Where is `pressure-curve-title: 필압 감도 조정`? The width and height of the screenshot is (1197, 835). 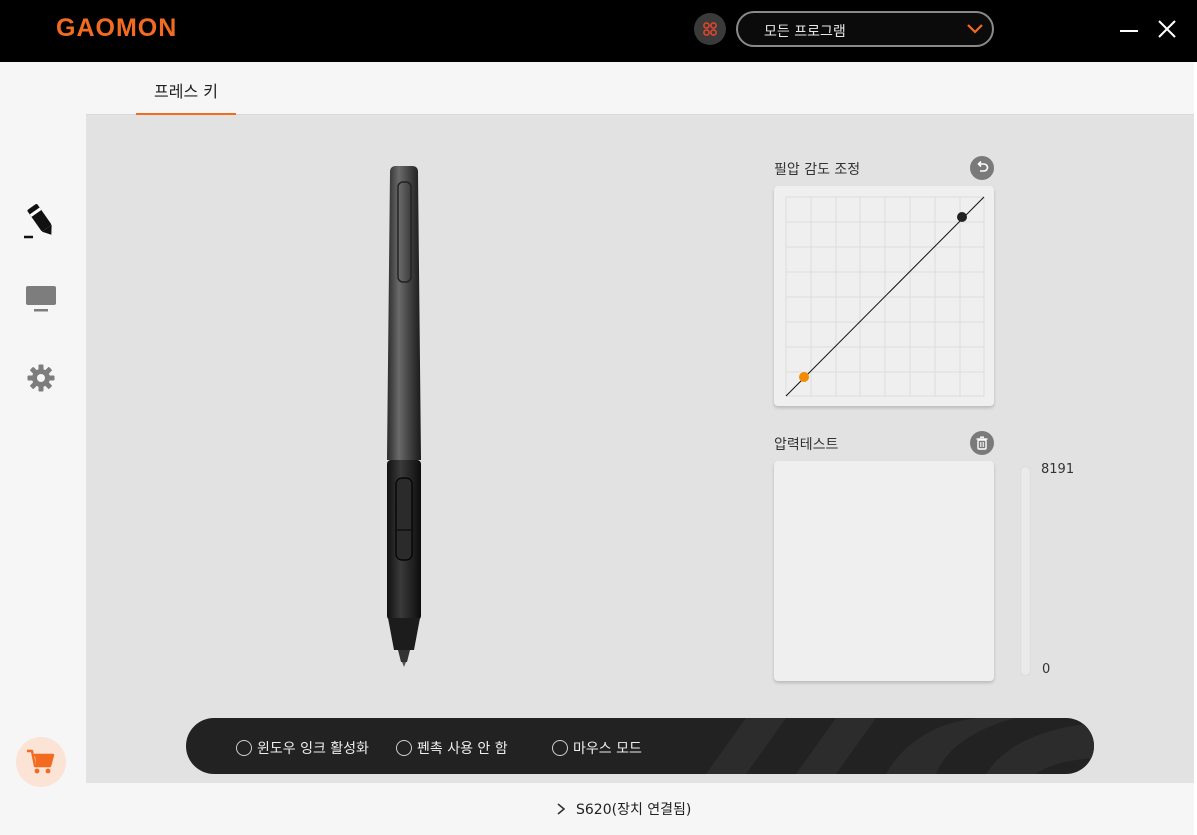 pressure-curve-title: 필압 감도 조정 is located at coordinates (817, 170).